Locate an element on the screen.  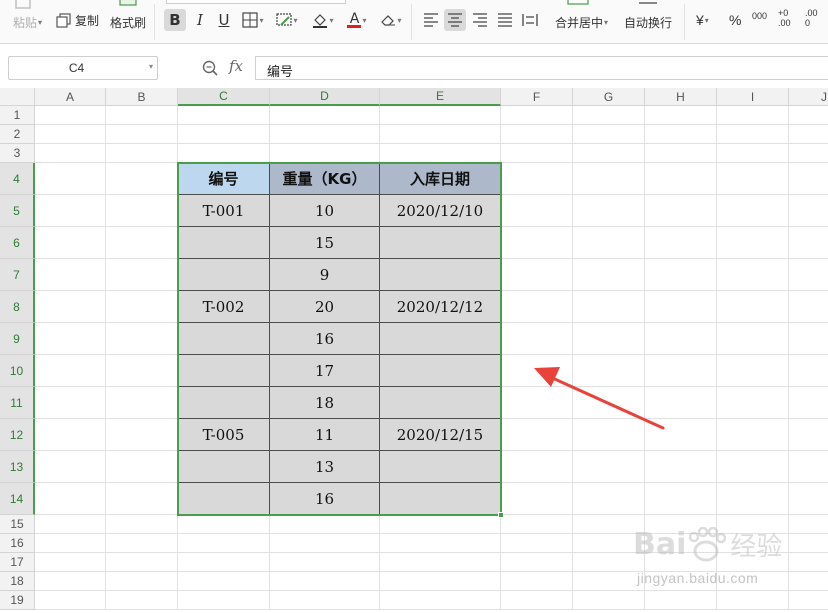
row-header-16: 16 is located at coordinates (17, 543).